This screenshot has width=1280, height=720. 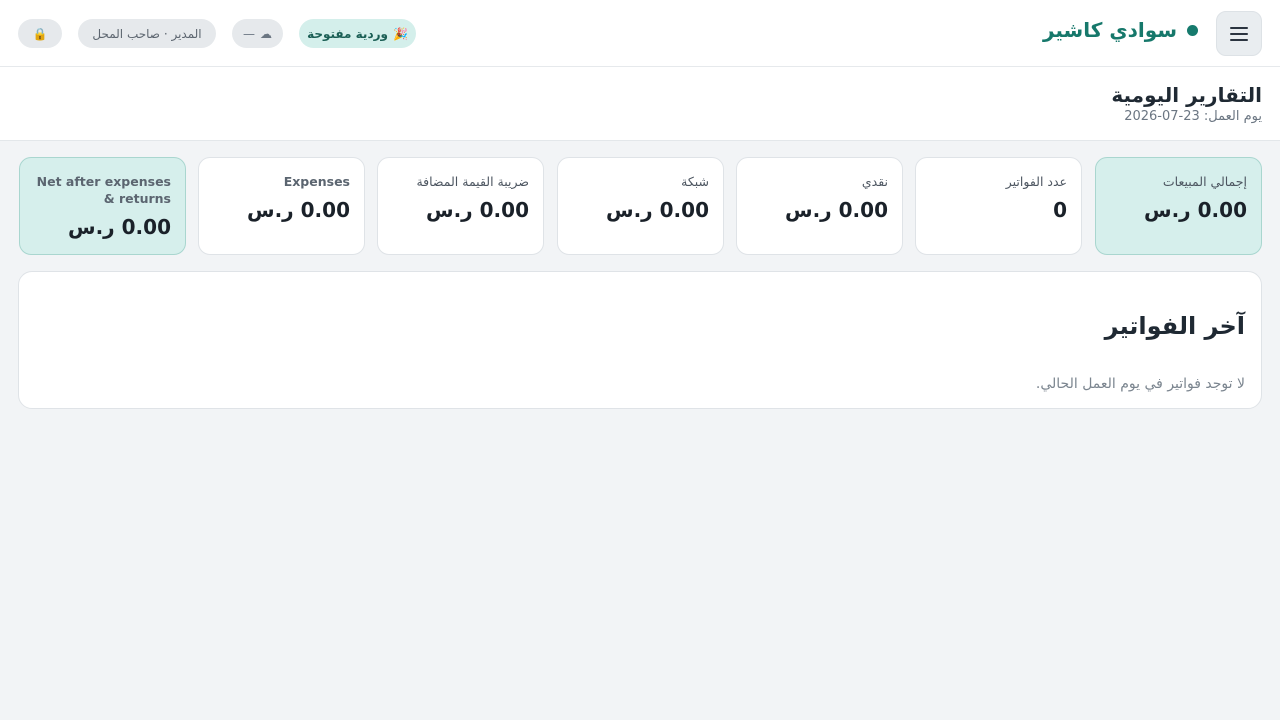 I want to click on stat-card-network: شبكة 0.00 ر.س, so click(x=640, y=206).